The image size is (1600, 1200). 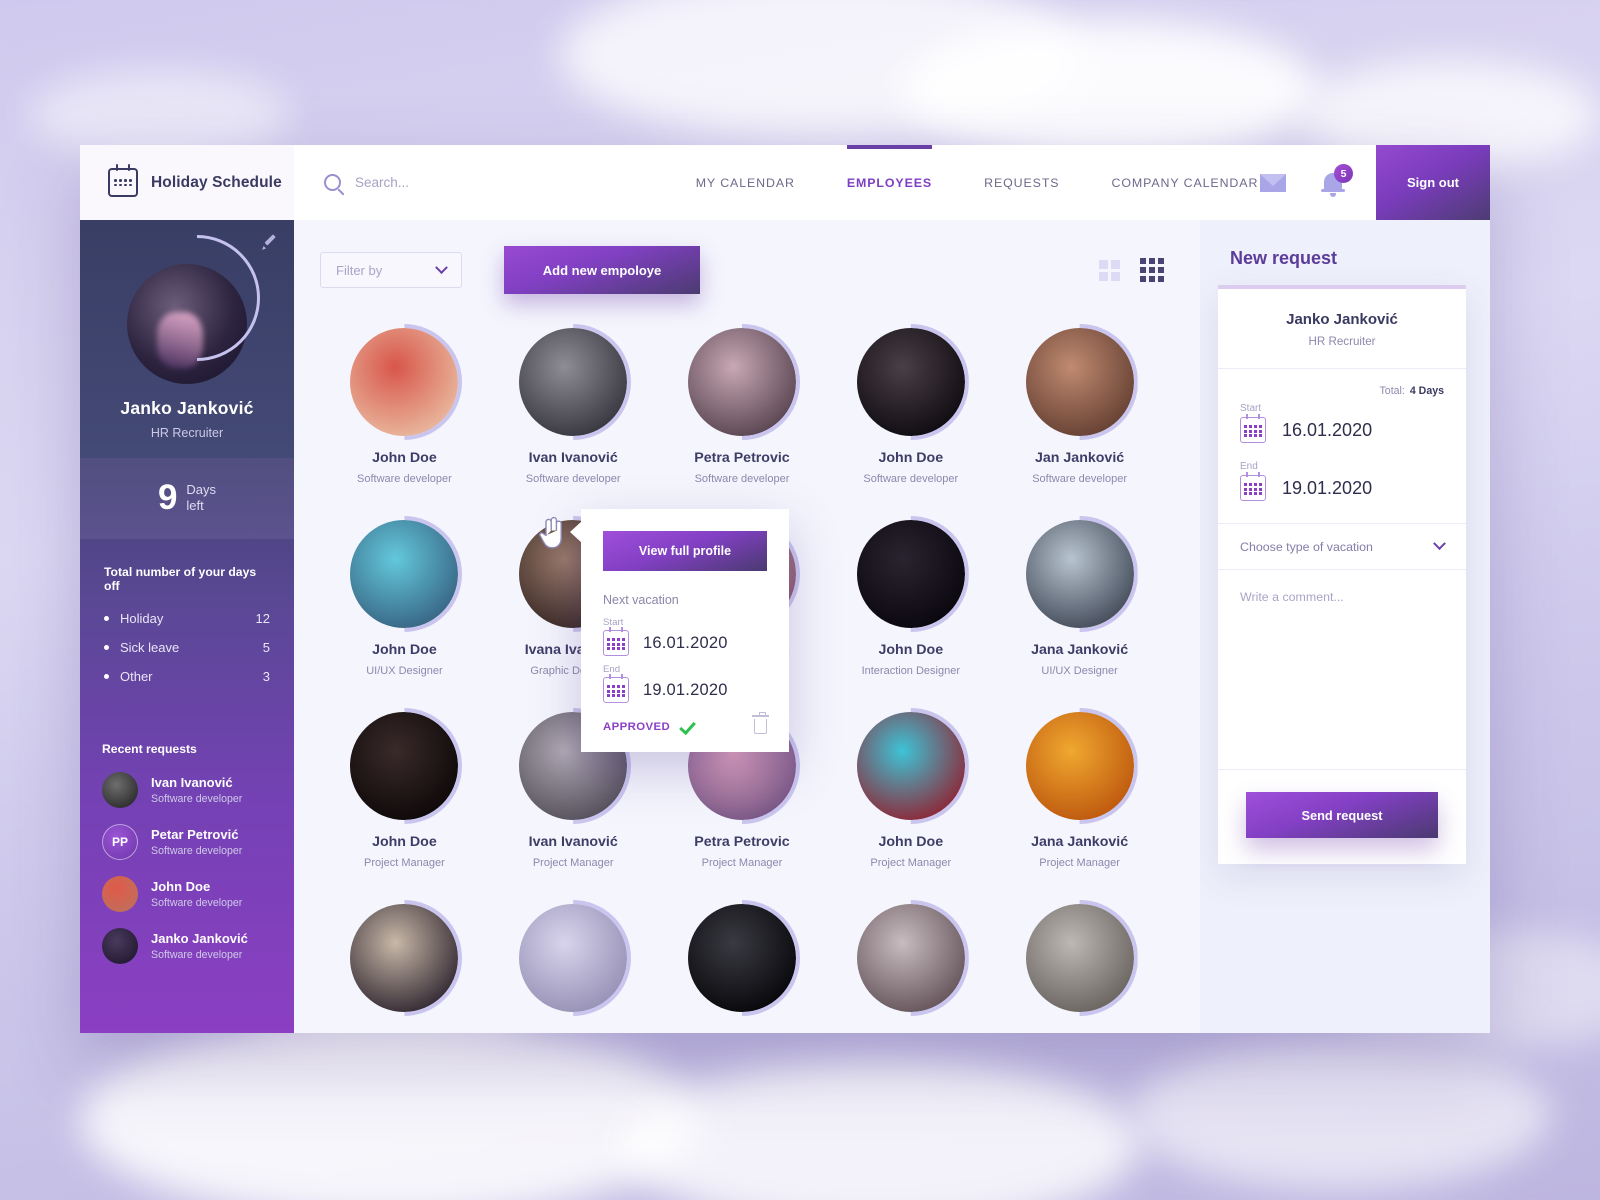 I want to click on search-container, so click(x=494, y=182).